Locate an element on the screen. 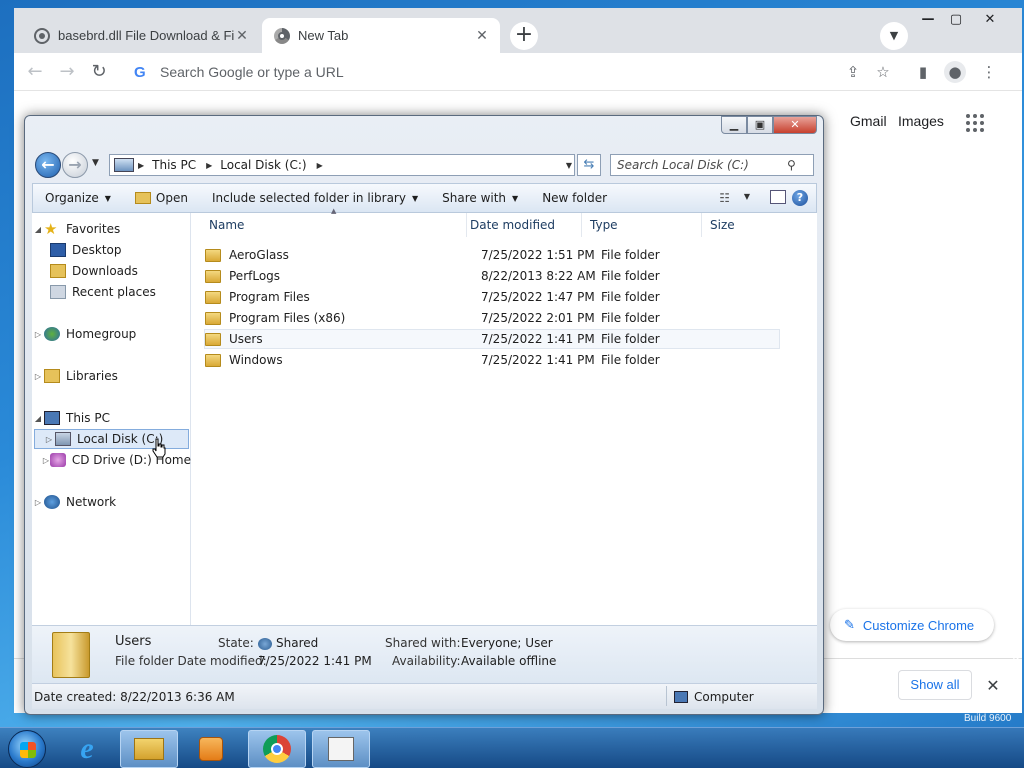 The height and width of the screenshot is (768, 1024). google-apps-icon is located at coordinates (975, 123).